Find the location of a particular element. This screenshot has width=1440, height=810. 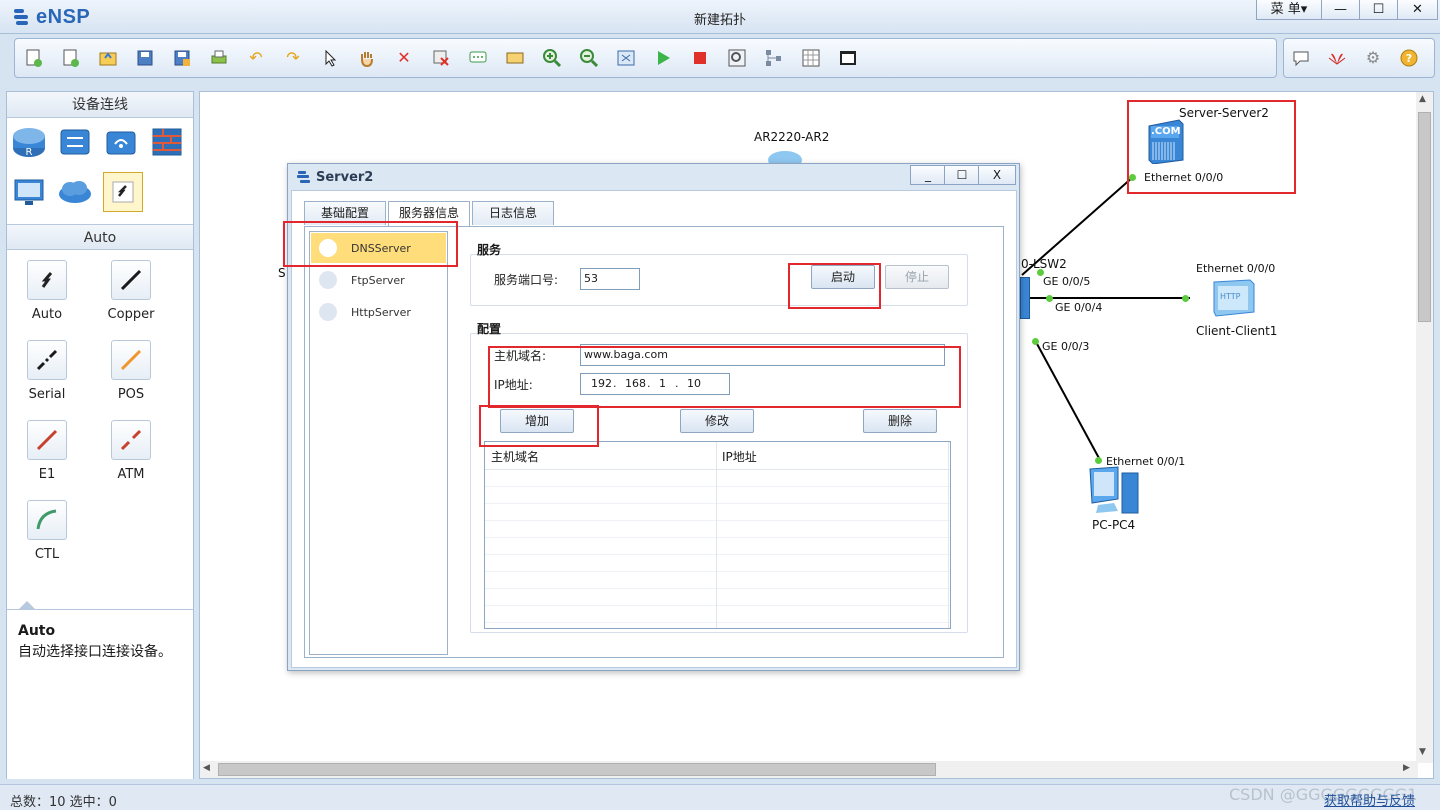

new-example-icon is located at coordinates (71, 58).